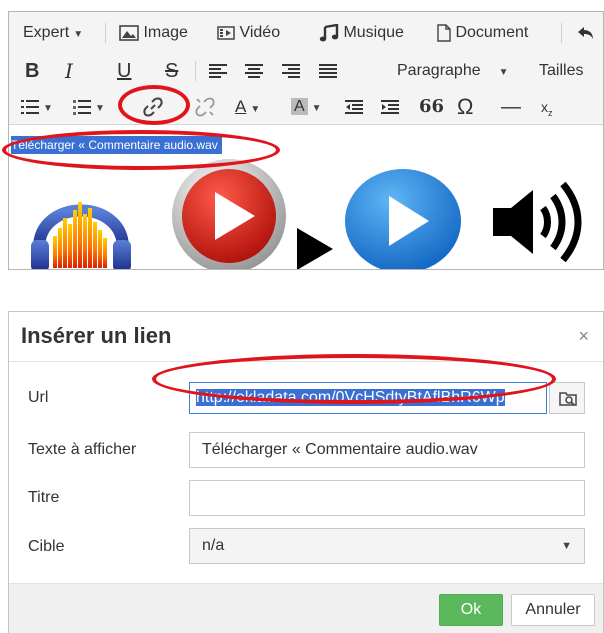  What do you see at coordinates (213, 545) in the screenshot?
I see `target-select-value: n/a` at bounding box center [213, 545].